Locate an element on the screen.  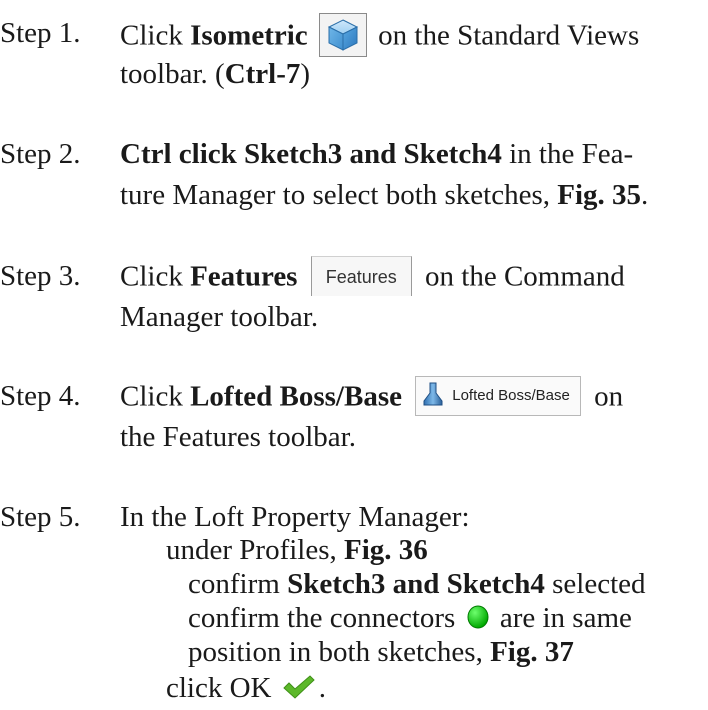
step3-line1: Click Features Features on the Command is located at coordinates (372, 277).